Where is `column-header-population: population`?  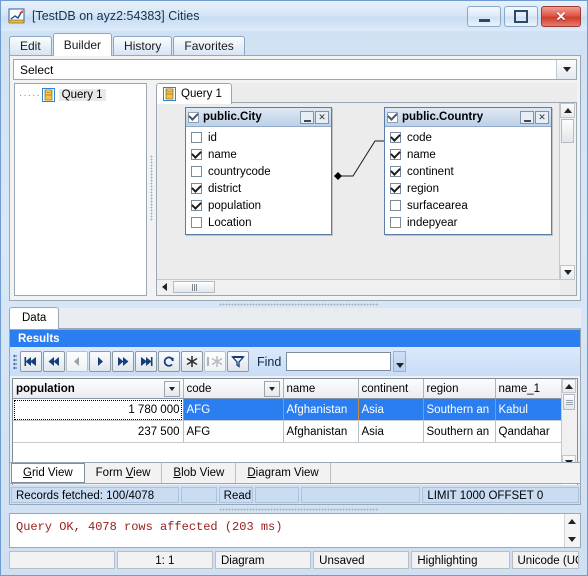
column-header-population: population is located at coordinates (98, 389).